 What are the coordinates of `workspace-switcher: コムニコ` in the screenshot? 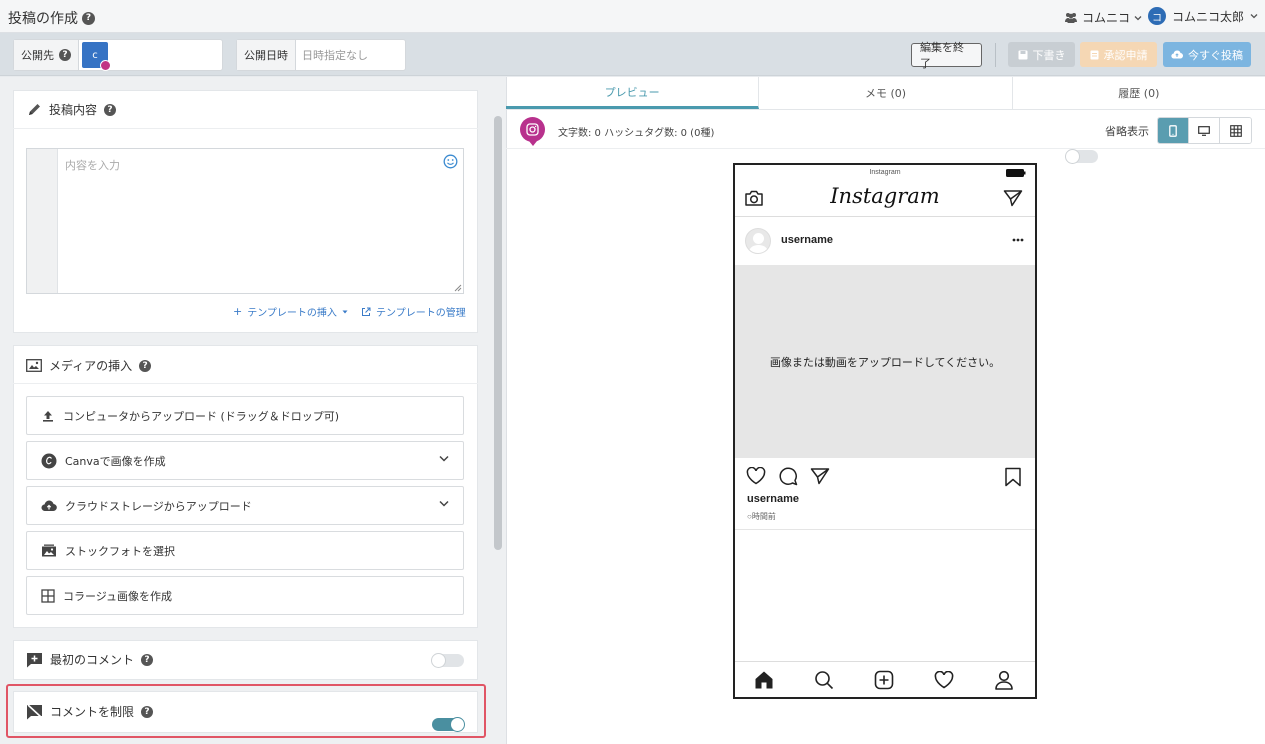 It's located at (1103, 17).